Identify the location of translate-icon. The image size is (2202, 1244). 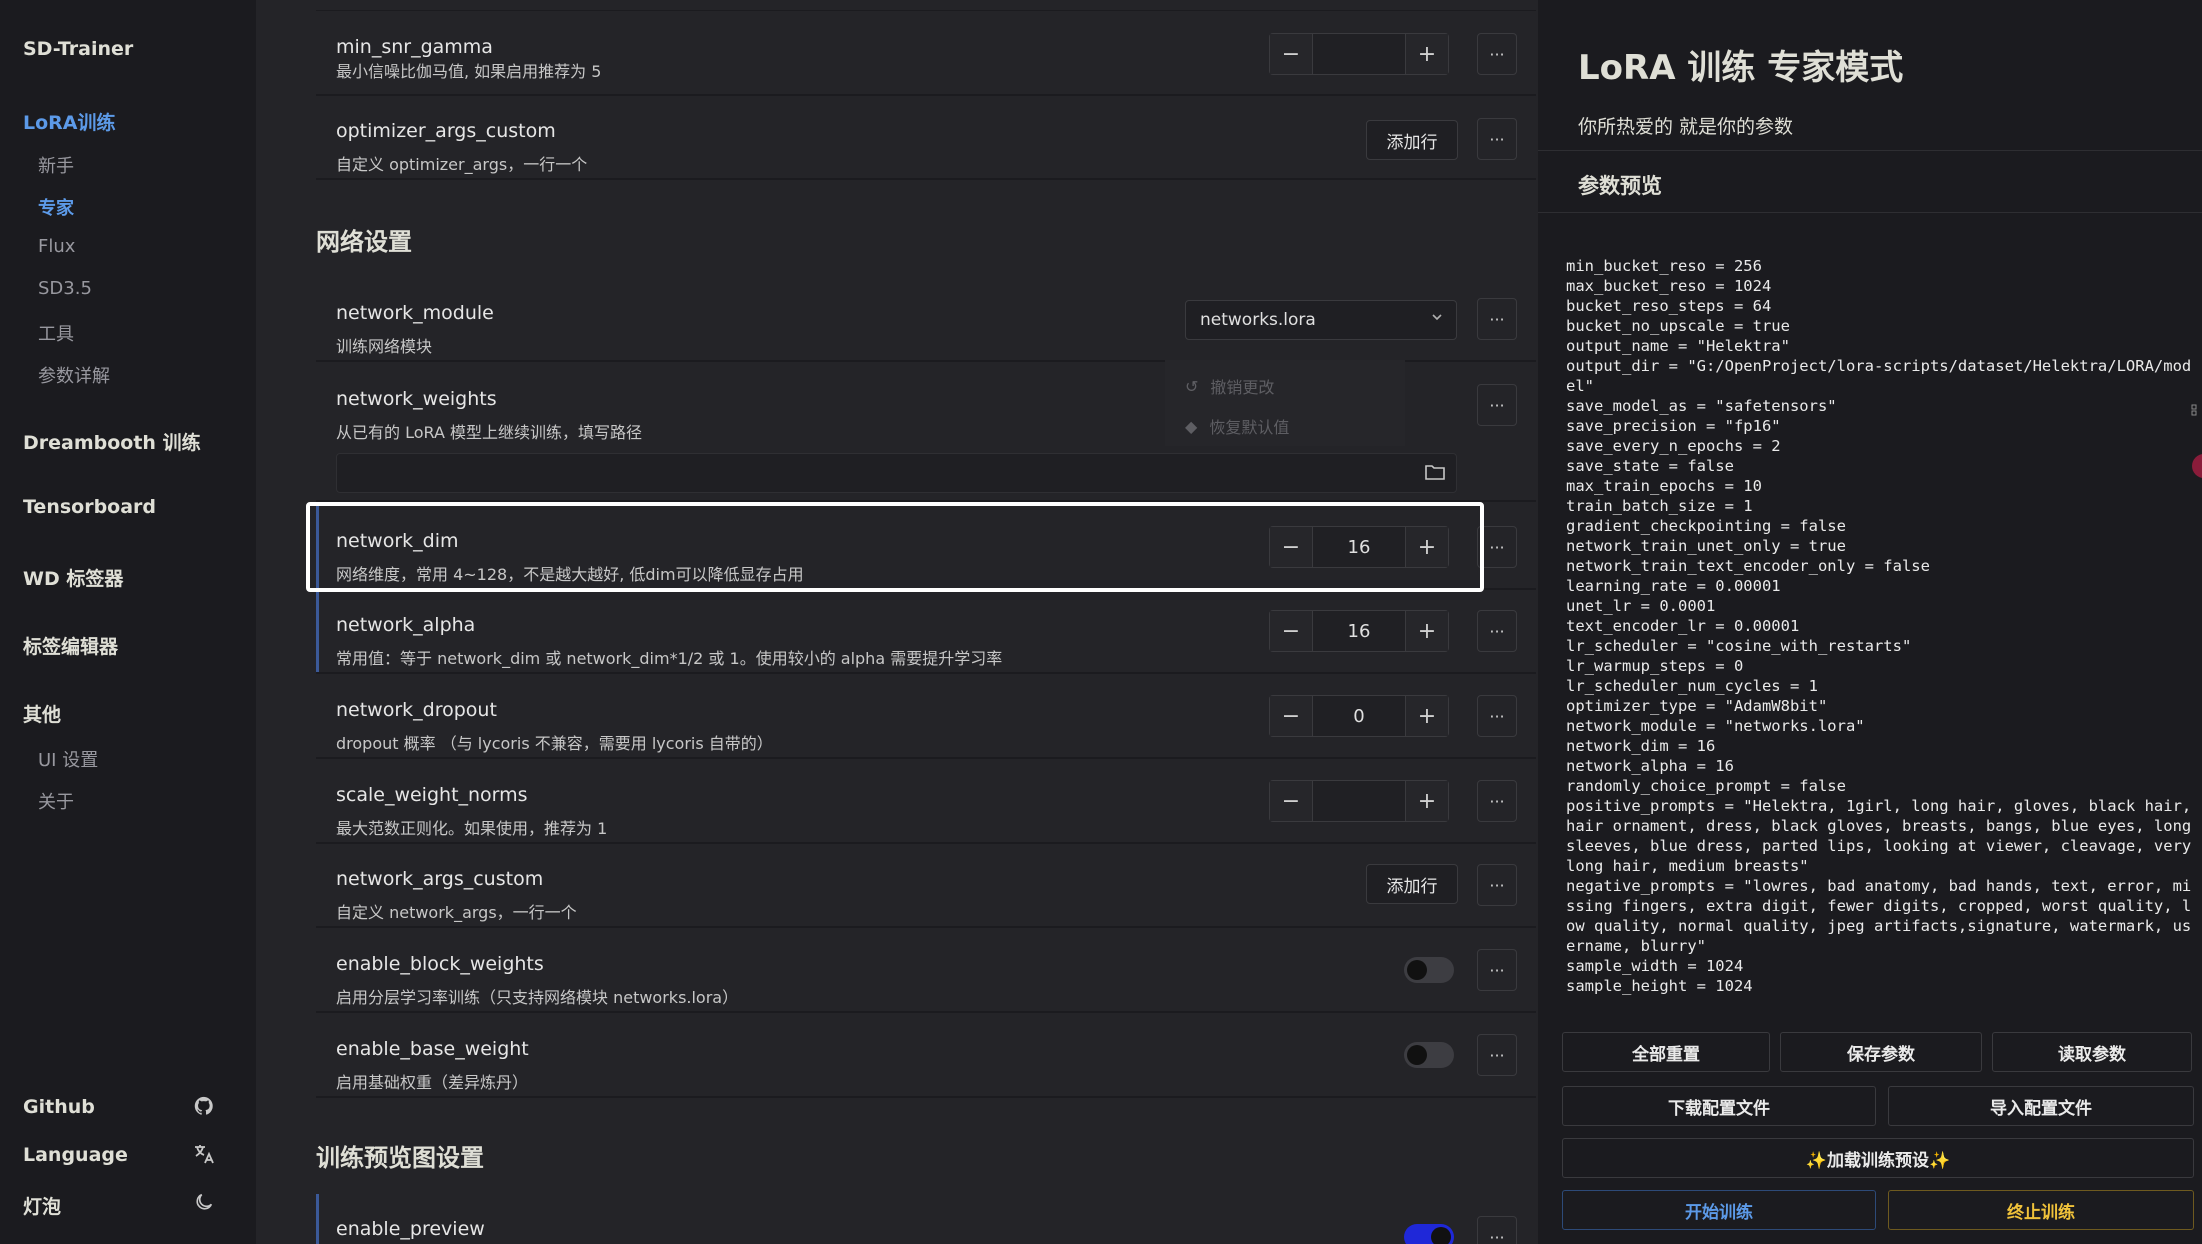
(204, 1154).